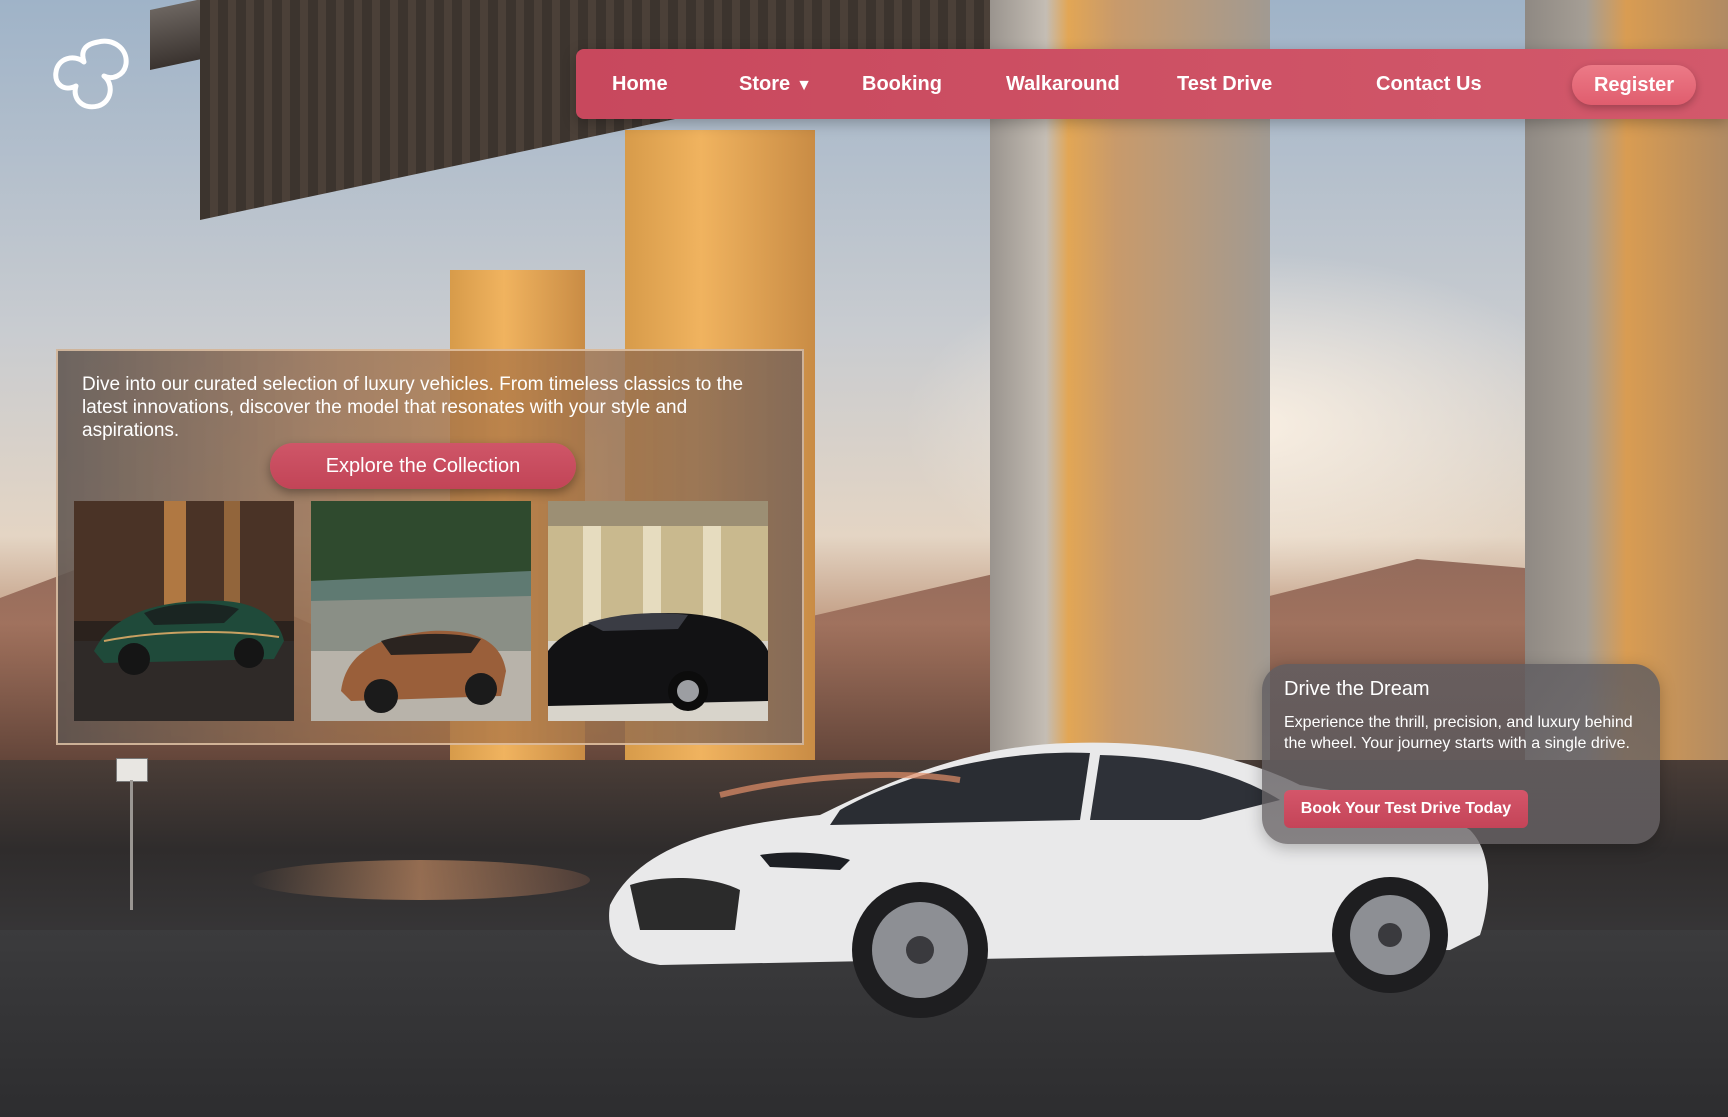 This screenshot has height=1117, width=1728. What do you see at coordinates (1634, 85) in the screenshot?
I see `register-button: Register` at bounding box center [1634, 85].